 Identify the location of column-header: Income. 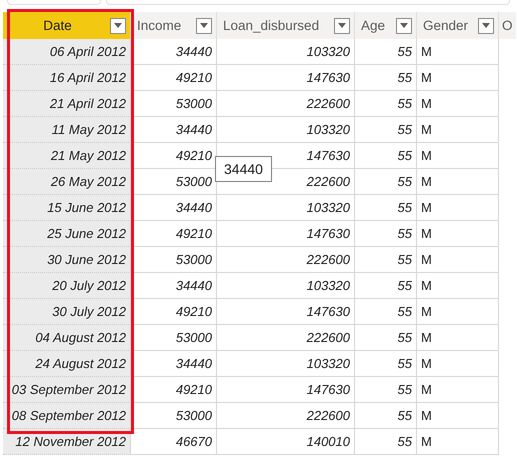
(174, 25).